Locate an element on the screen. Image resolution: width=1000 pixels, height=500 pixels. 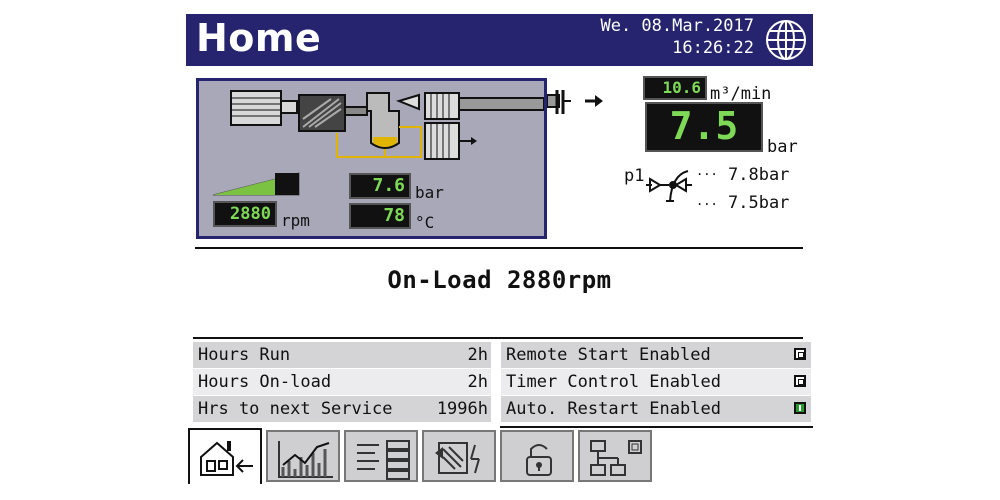
tab-trends is located at coordinates (303, 456).